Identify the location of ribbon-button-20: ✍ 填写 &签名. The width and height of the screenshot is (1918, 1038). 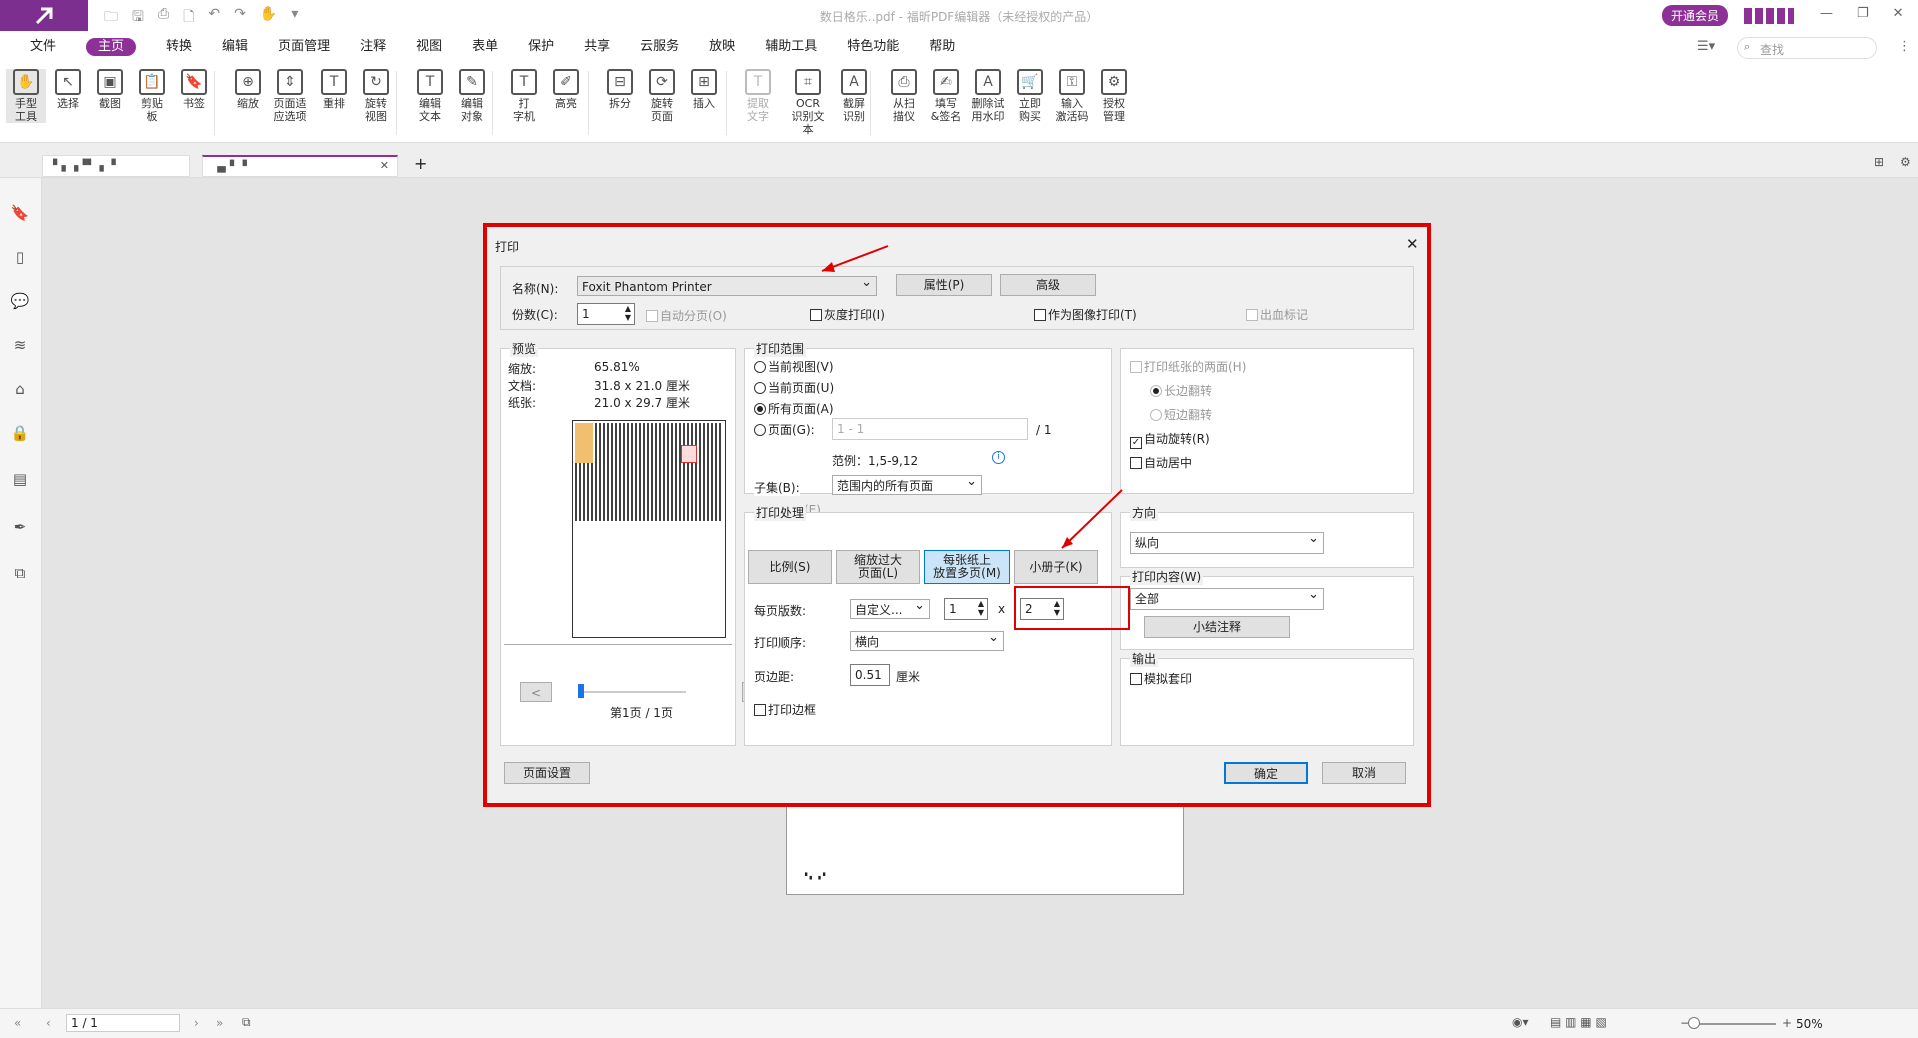
(946, 96).